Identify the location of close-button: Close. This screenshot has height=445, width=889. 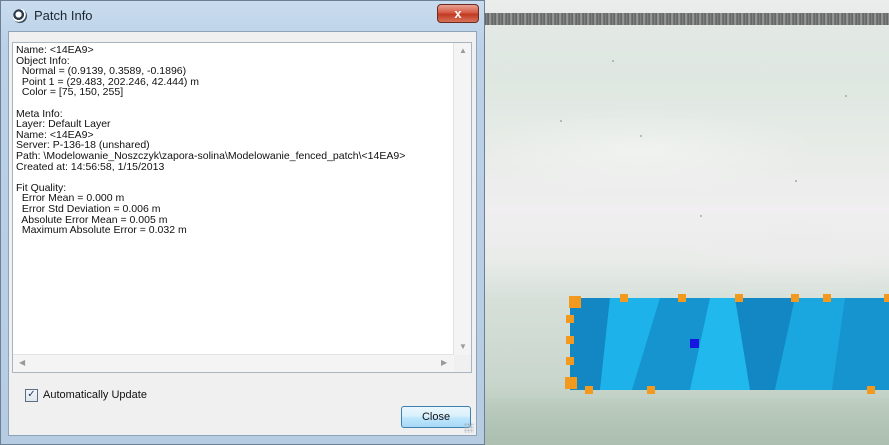
(436, 417).